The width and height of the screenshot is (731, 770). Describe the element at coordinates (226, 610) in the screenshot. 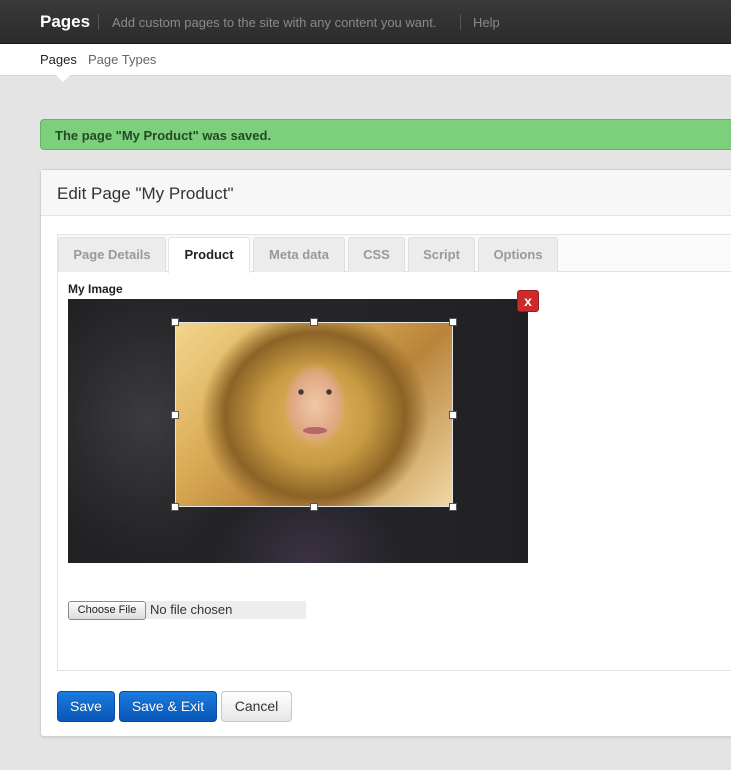

I see `file-status: No file chosen` at that location.